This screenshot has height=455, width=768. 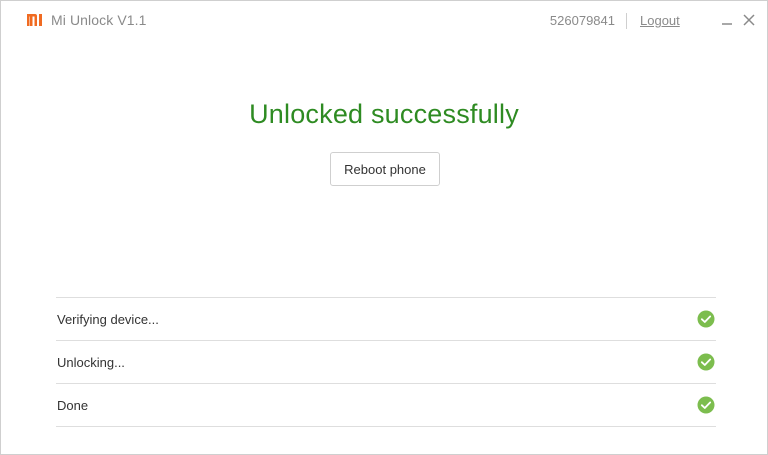 I want to click on brand: Mi Unlock V1.1, so click(x=86, y=20).